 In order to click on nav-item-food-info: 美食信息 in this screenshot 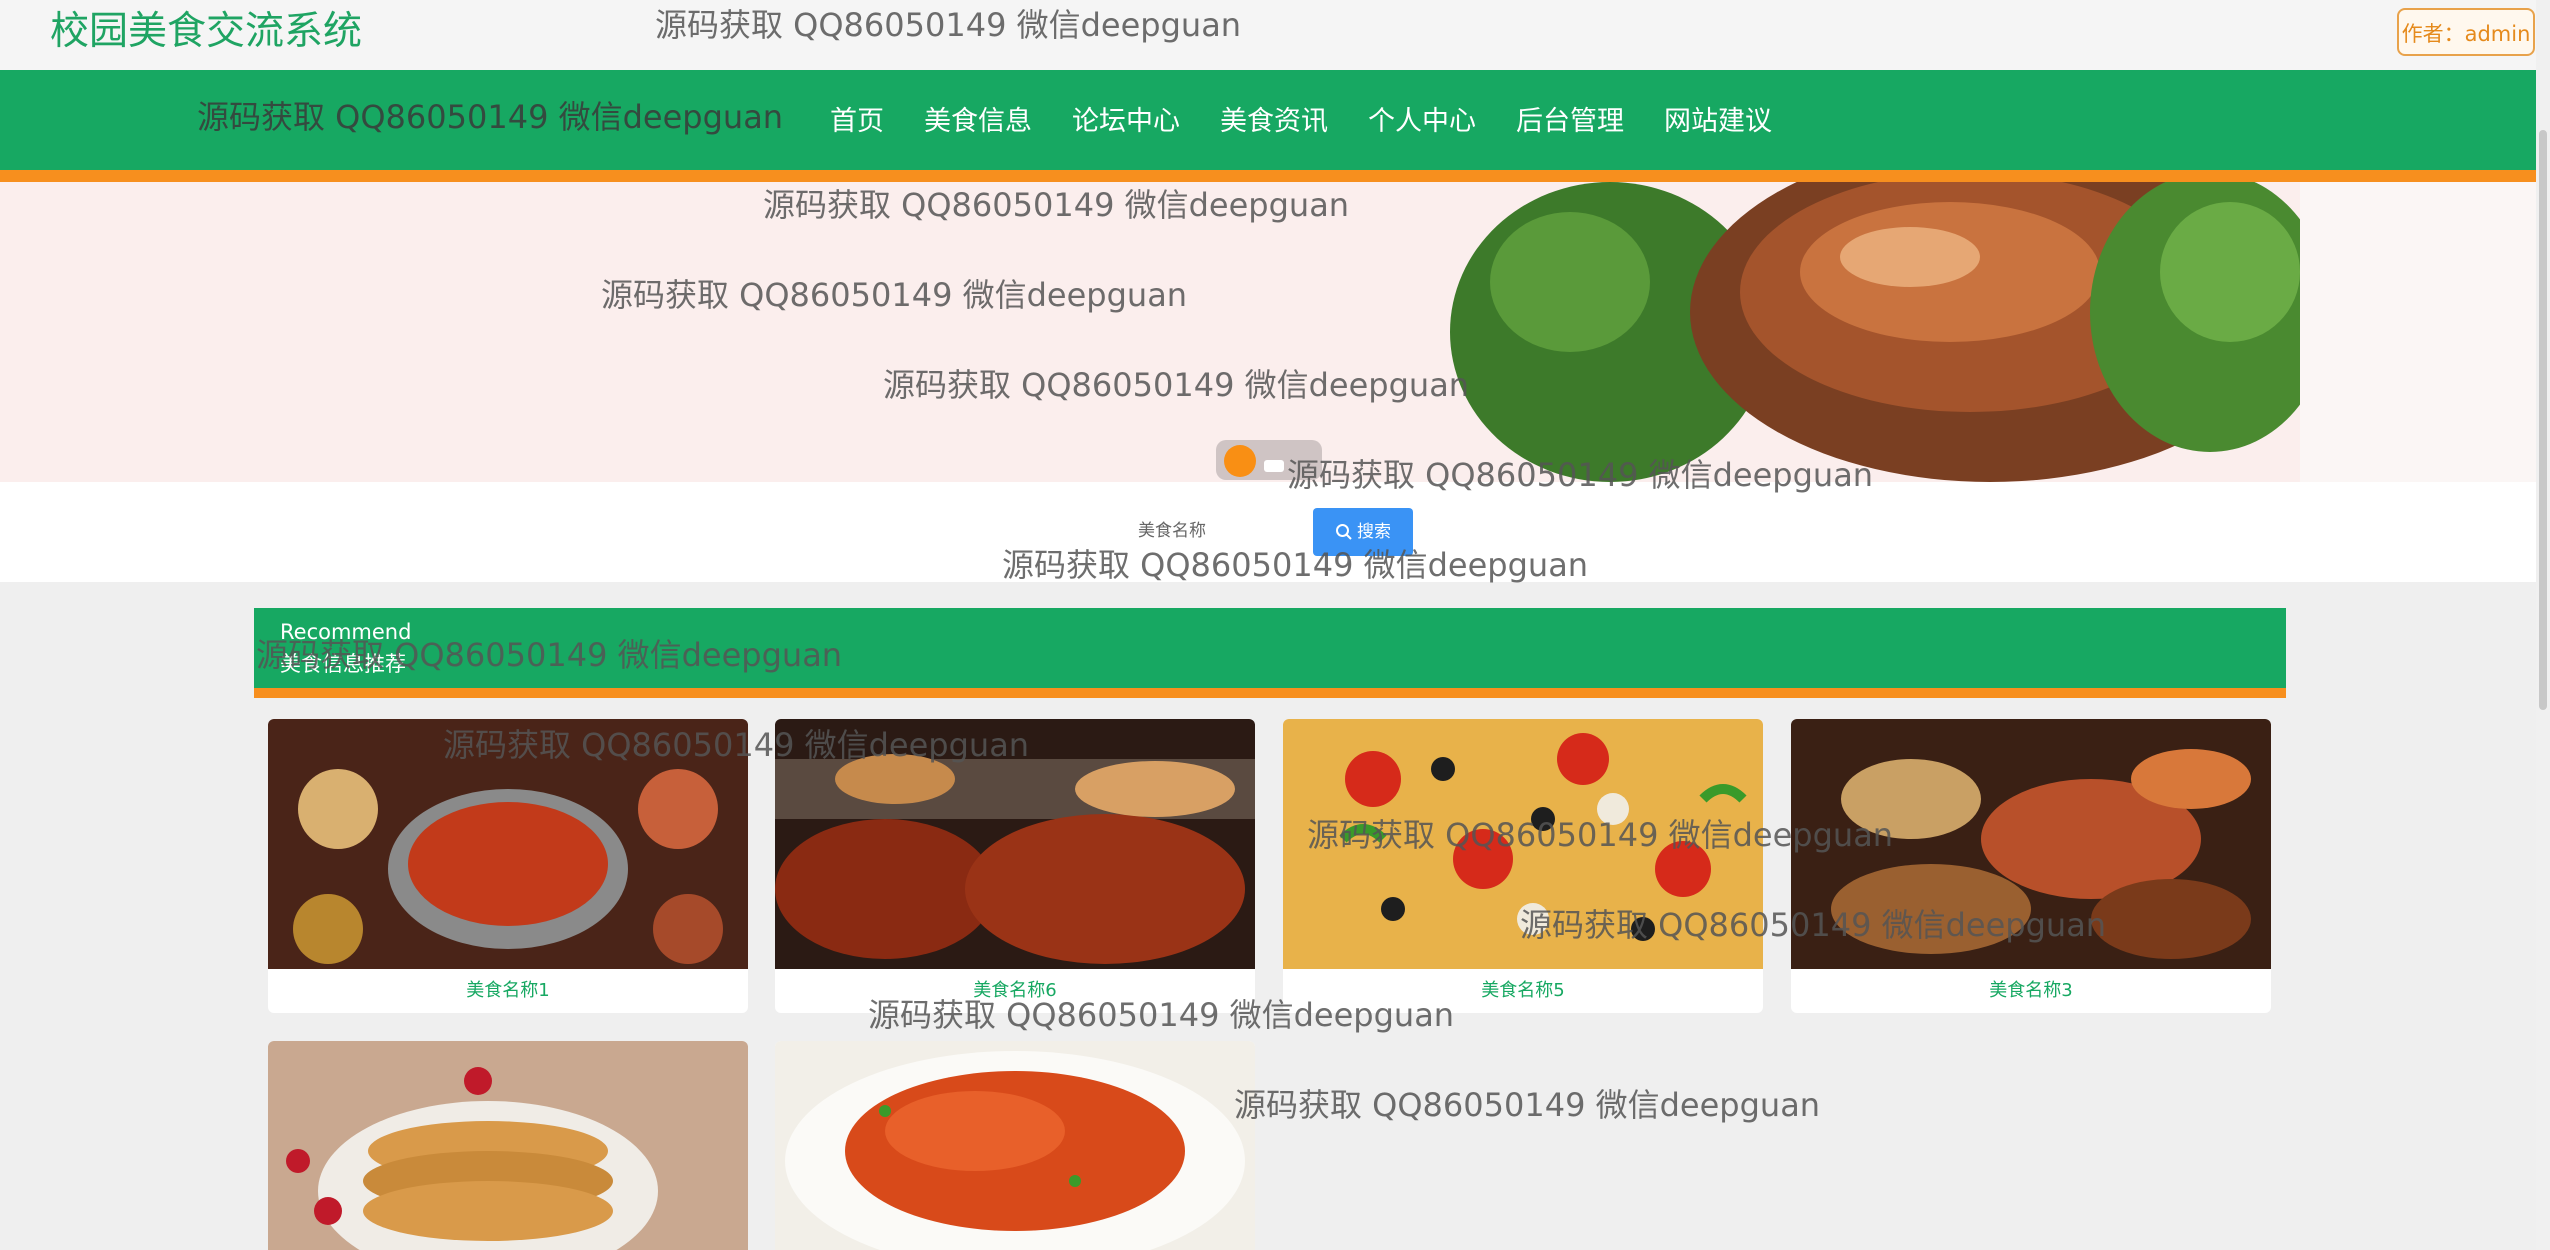, I will do `click(978, 122)`.